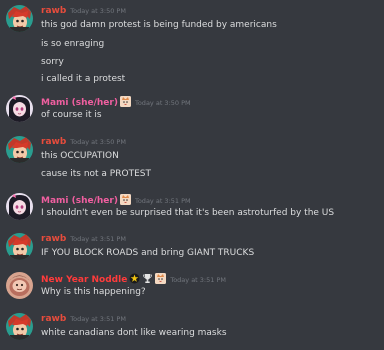  I want to click on message-header: Mami (she/her) Today at 3:50 PM, so click(116, 102).